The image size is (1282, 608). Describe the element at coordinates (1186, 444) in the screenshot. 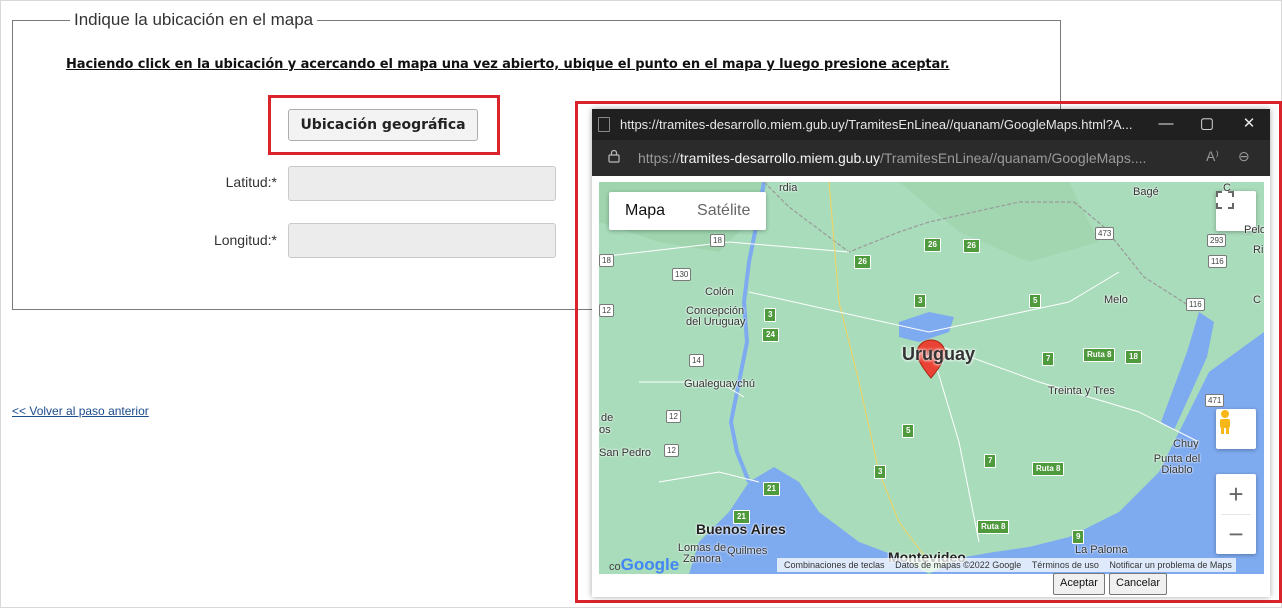

I see `city-chuy: Chuy` at that location.